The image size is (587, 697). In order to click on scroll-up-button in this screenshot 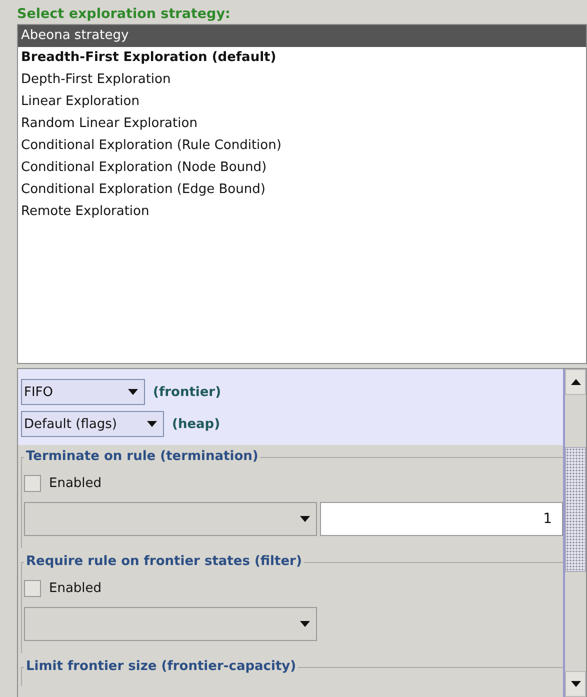, I will do `click(575, 382)`.